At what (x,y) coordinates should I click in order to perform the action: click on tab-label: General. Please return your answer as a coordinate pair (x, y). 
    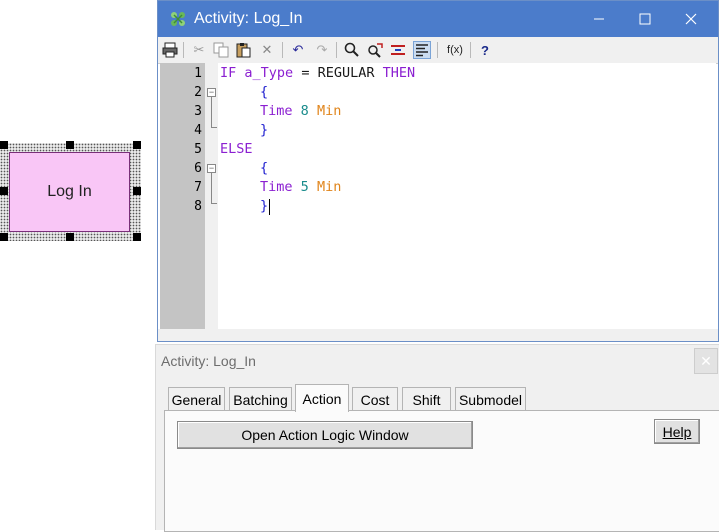
    Looking at the image, I should click on (196, 399).